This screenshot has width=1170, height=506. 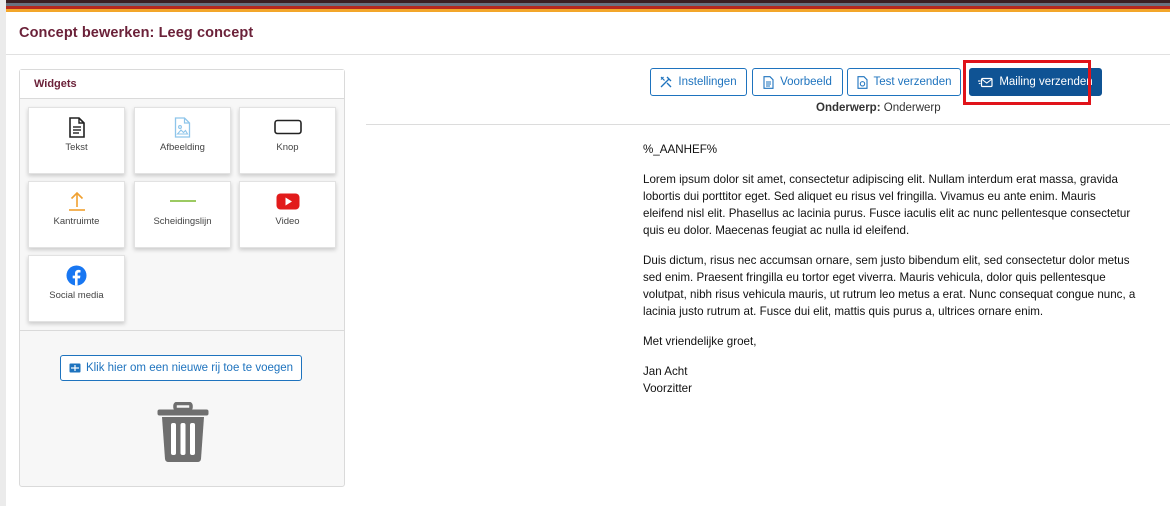 I want to click on signature-role: Voorzitter, so click(x=667, y=388).